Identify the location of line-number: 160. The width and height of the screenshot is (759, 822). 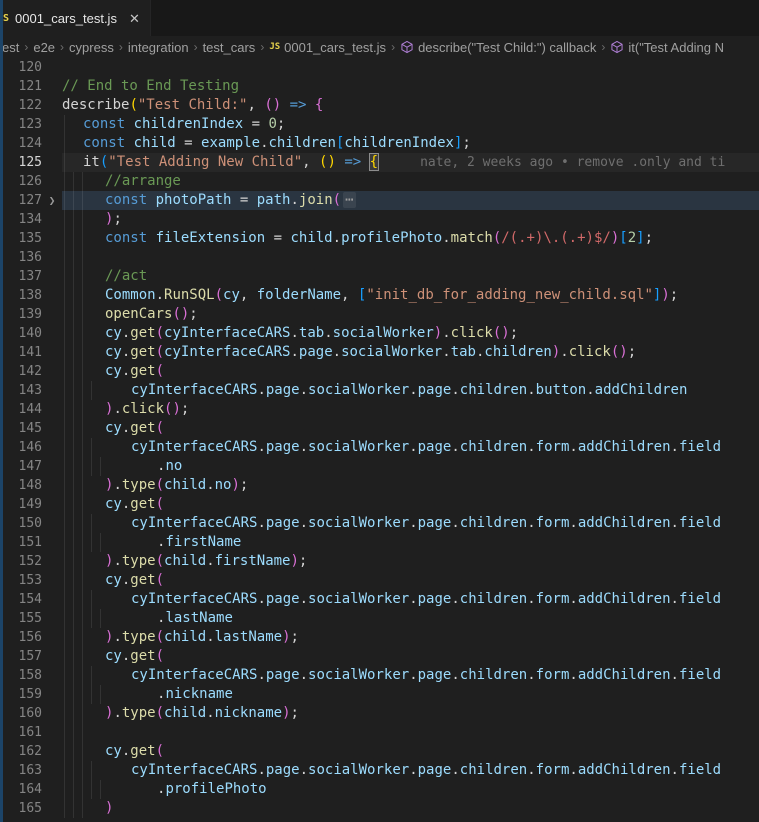
(30, 713).